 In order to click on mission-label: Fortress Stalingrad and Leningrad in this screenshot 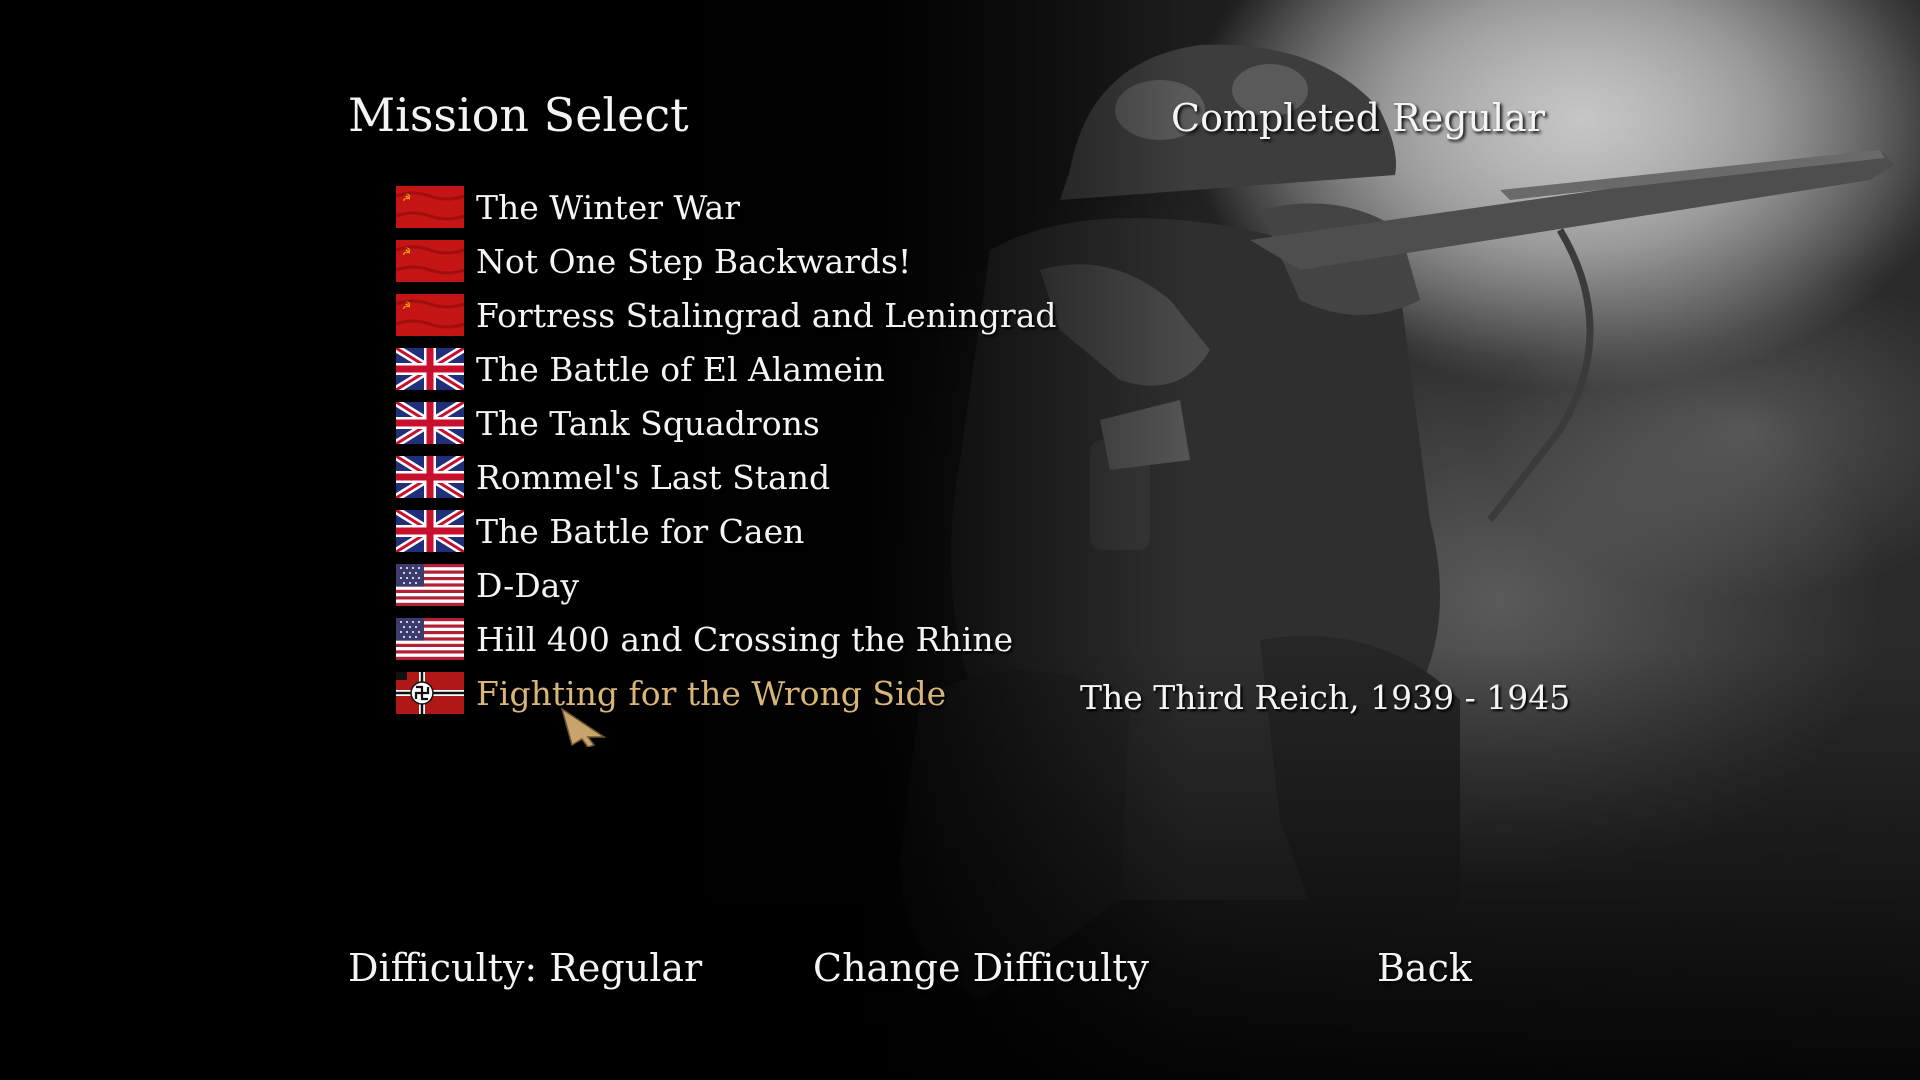, I will do `click(766, 315)`.